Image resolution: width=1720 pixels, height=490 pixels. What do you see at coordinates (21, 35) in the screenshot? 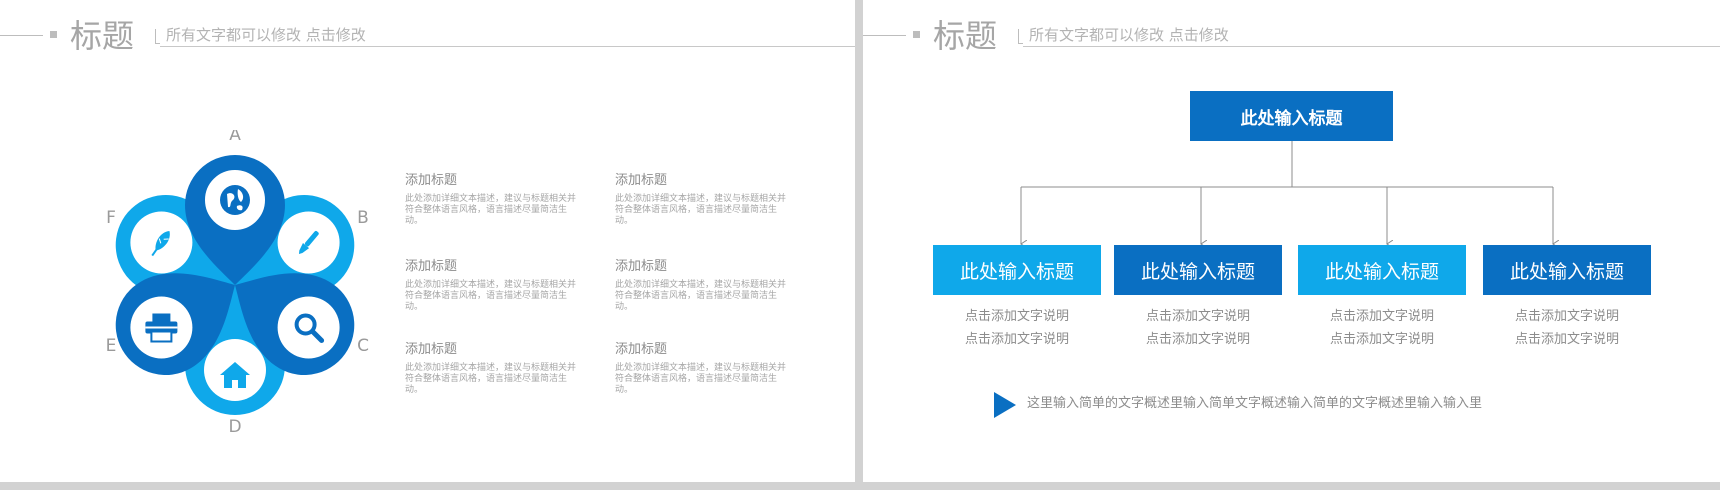
I see `header-rule-left` at bounding box center [21, 35].